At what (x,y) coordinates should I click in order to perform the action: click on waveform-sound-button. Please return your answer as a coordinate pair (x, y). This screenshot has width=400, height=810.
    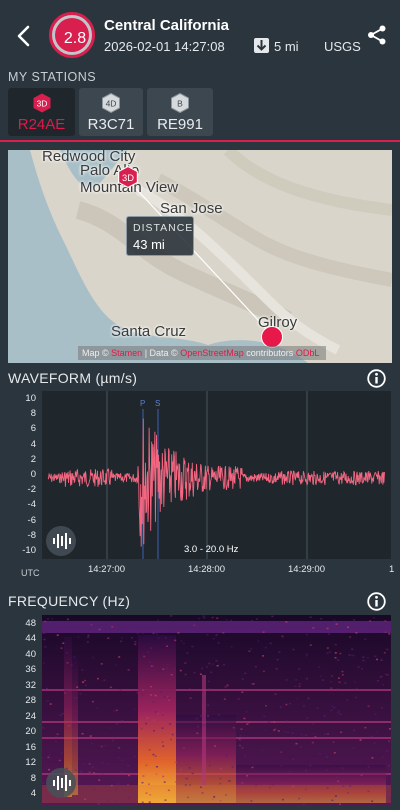
    Looking at the image, I should click on (61, 541).